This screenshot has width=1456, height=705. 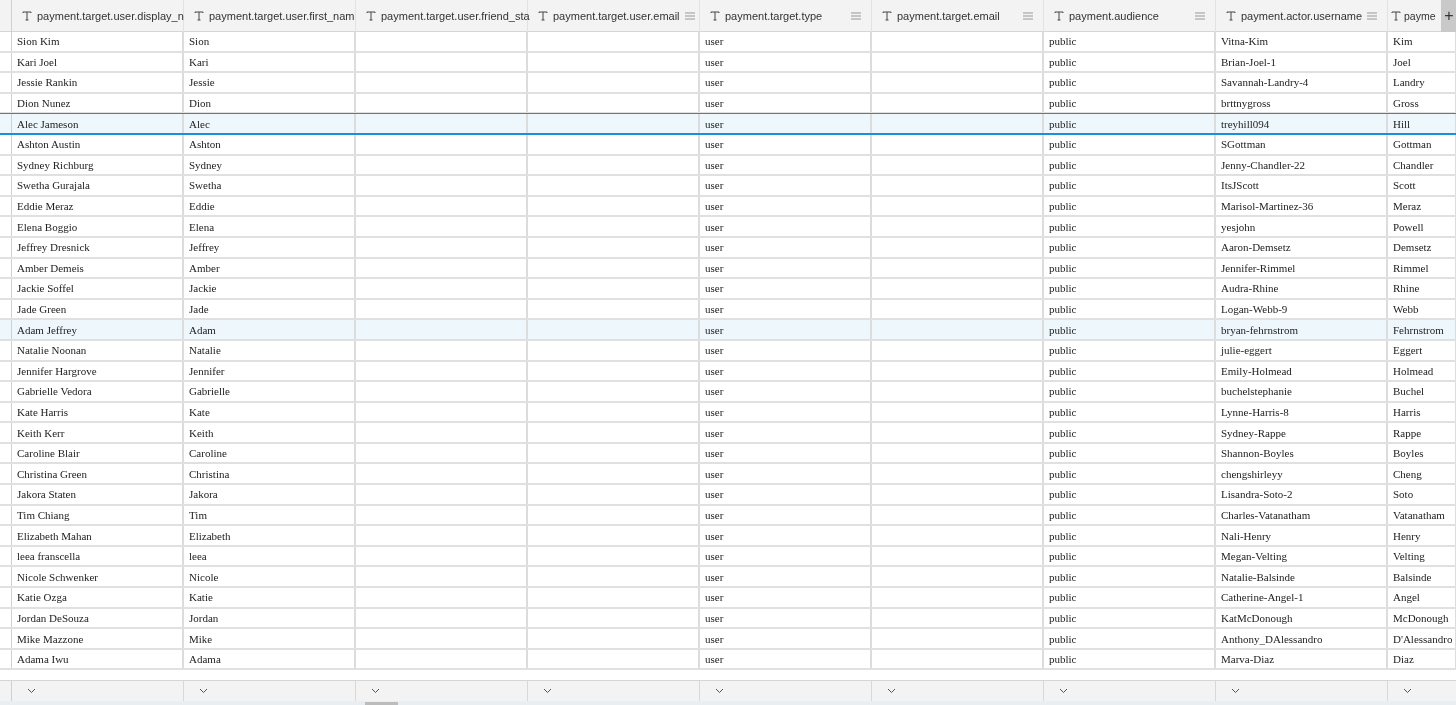 I want to click on table-cell: Vitna-Kim, so click(x=1244, y=41).